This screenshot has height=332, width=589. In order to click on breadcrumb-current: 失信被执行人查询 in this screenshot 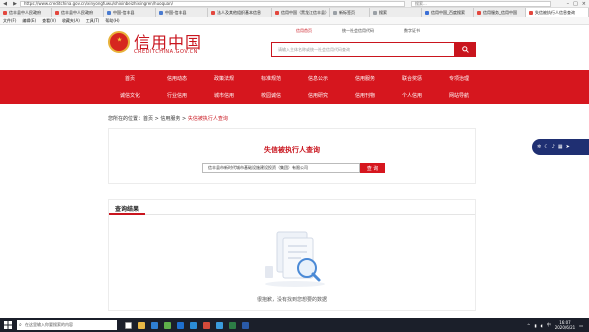, I will do `click(207, 119)`.